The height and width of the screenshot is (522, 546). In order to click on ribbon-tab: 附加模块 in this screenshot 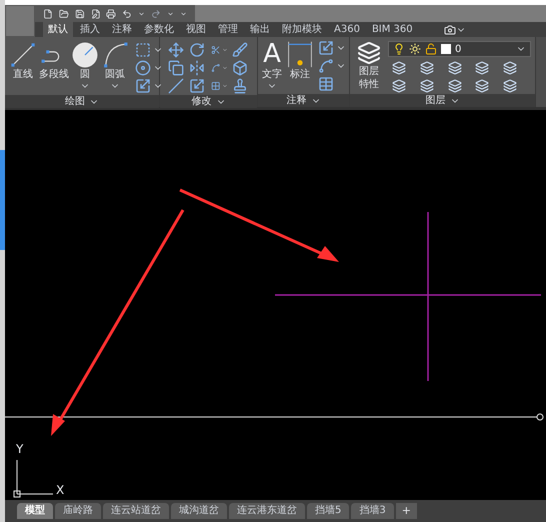, I will do `click(302, 29)`.